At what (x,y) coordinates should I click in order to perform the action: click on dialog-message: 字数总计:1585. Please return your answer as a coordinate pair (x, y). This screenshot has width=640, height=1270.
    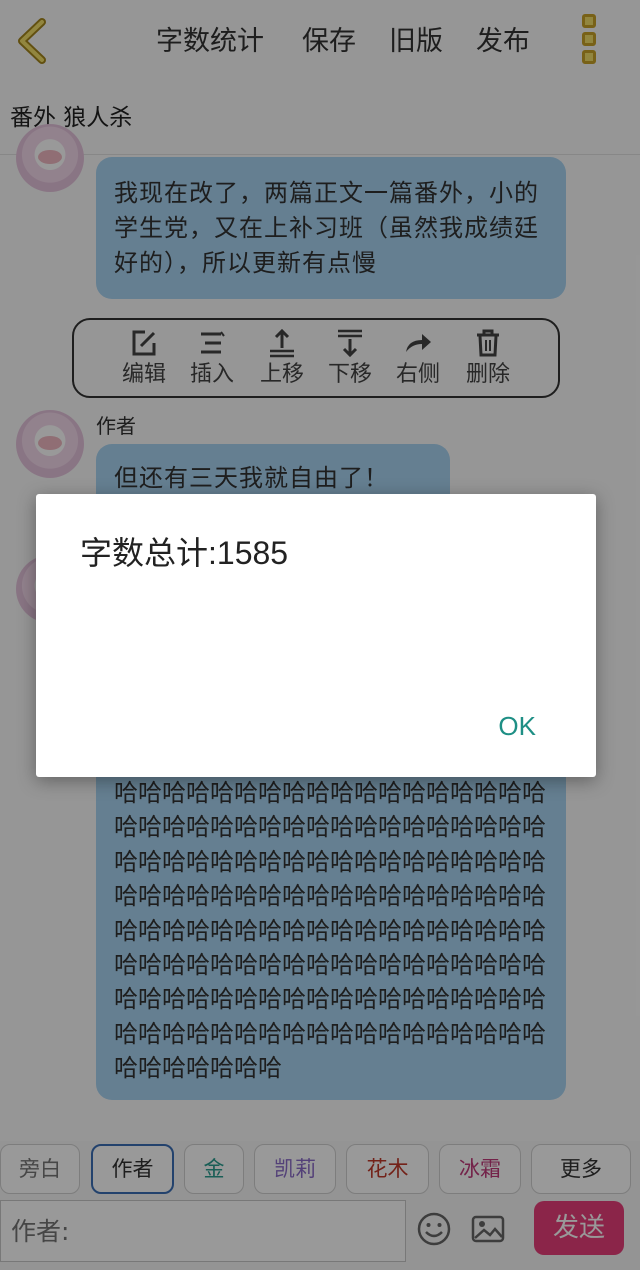
    Looking at the image, I should click on (184, 553).